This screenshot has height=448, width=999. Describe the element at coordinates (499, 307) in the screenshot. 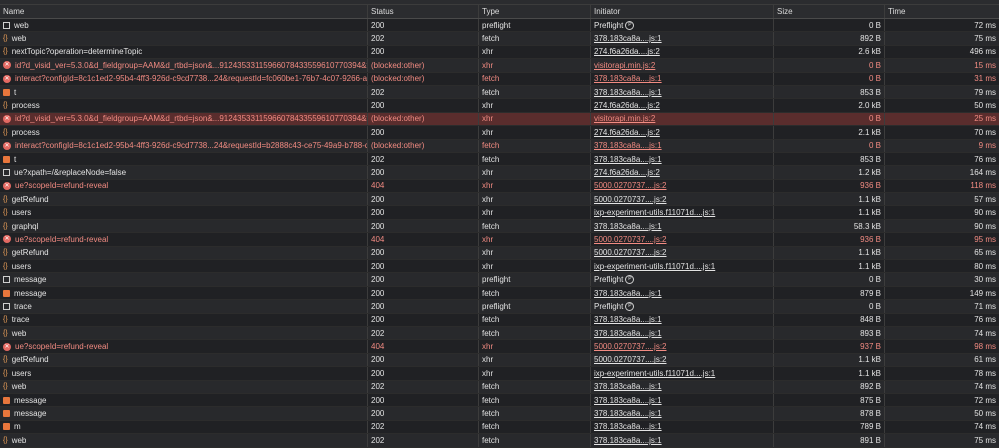

I see `table-row: trace 200 preflight Preflight P 0 B 71 ms` at that location.